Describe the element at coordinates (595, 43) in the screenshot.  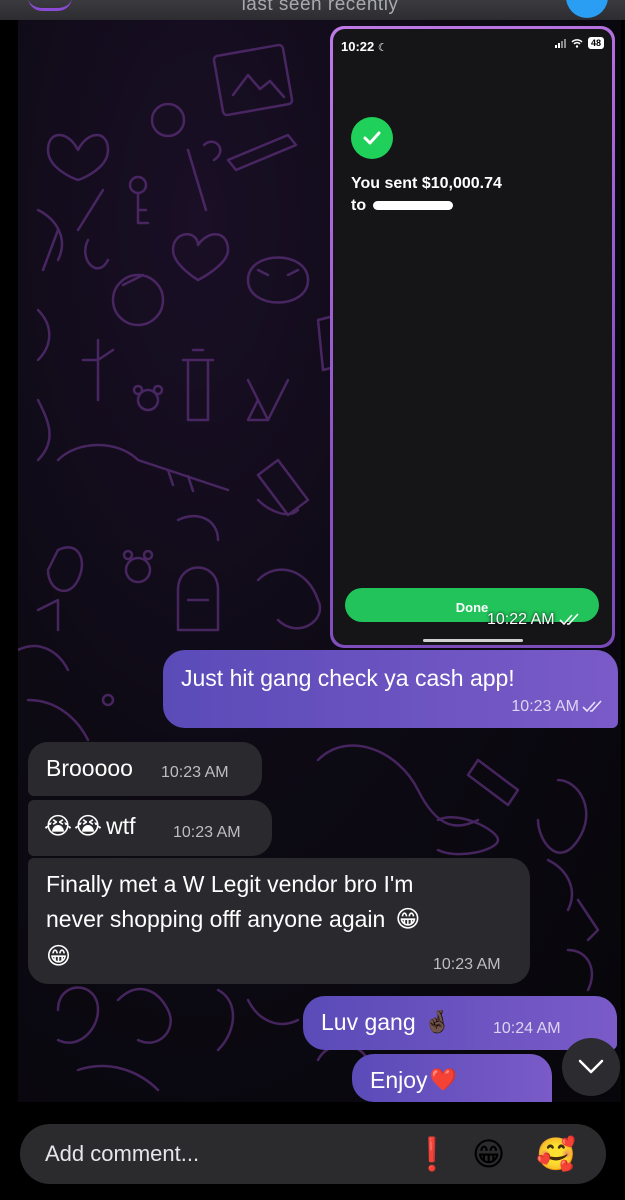
I see `battery-icon: 48` at that location.